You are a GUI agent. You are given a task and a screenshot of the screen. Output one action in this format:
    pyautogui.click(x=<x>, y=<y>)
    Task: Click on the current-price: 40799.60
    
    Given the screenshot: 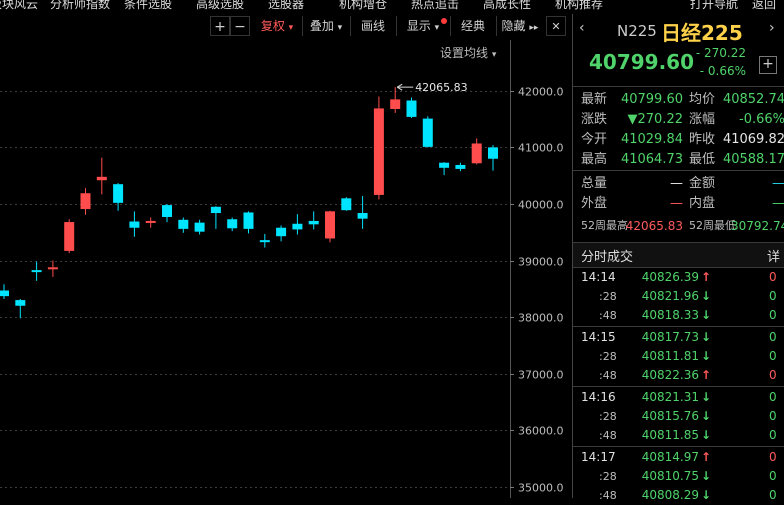 What is the action you would take?
    pyautogui.click(x=642, y=62)
    